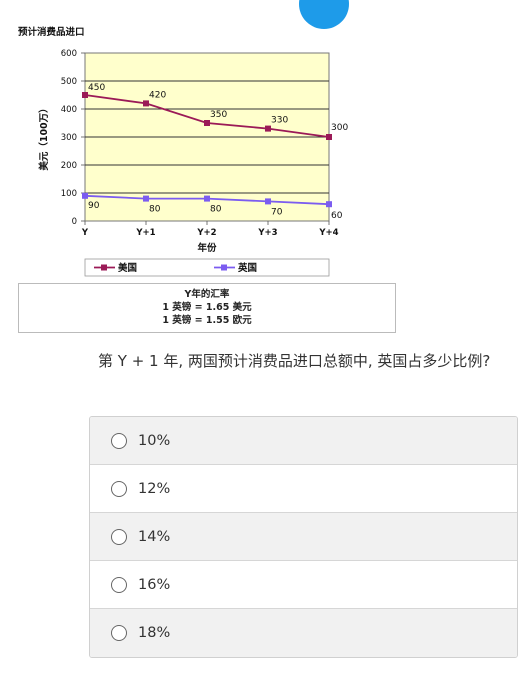  I want to click on answer-label: 10%, so click(154, 440).